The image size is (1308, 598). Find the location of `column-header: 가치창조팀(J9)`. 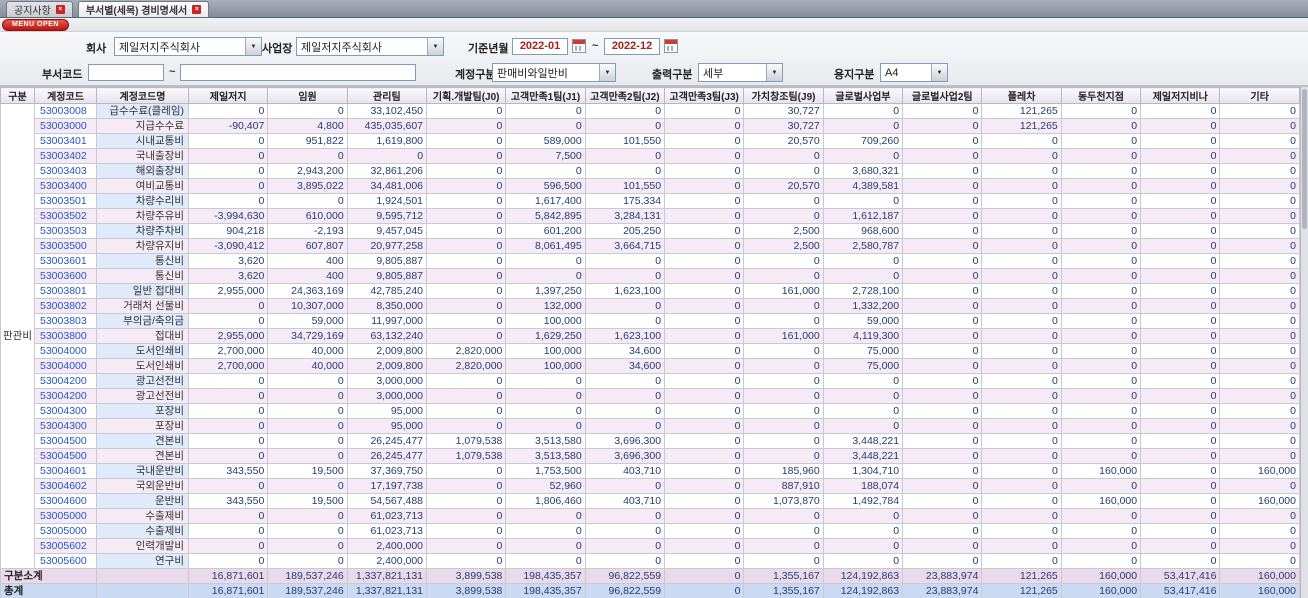

column-header: 가치창조팀(J9) is located at coordinates (783, 95).